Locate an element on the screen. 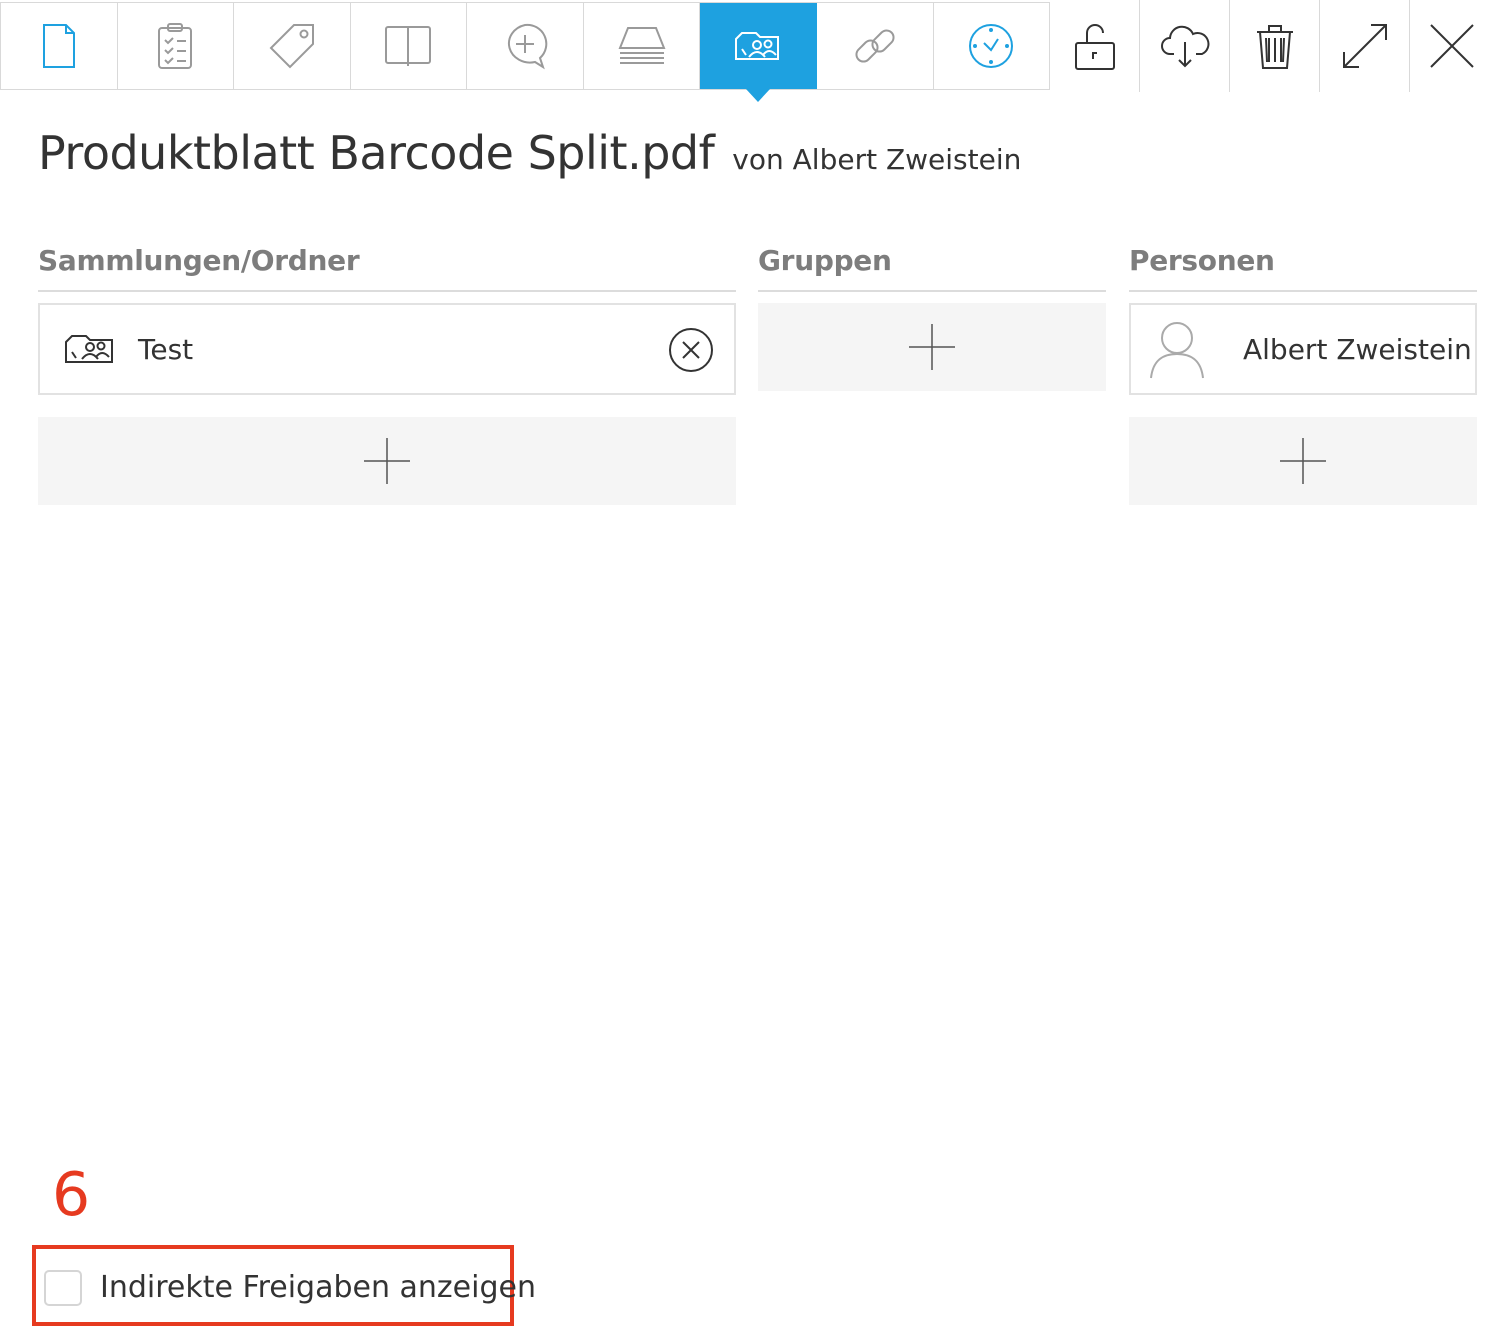 The width and height of the screenshot is (1494, 1338). tab-document is located at coordinates (59, 46).